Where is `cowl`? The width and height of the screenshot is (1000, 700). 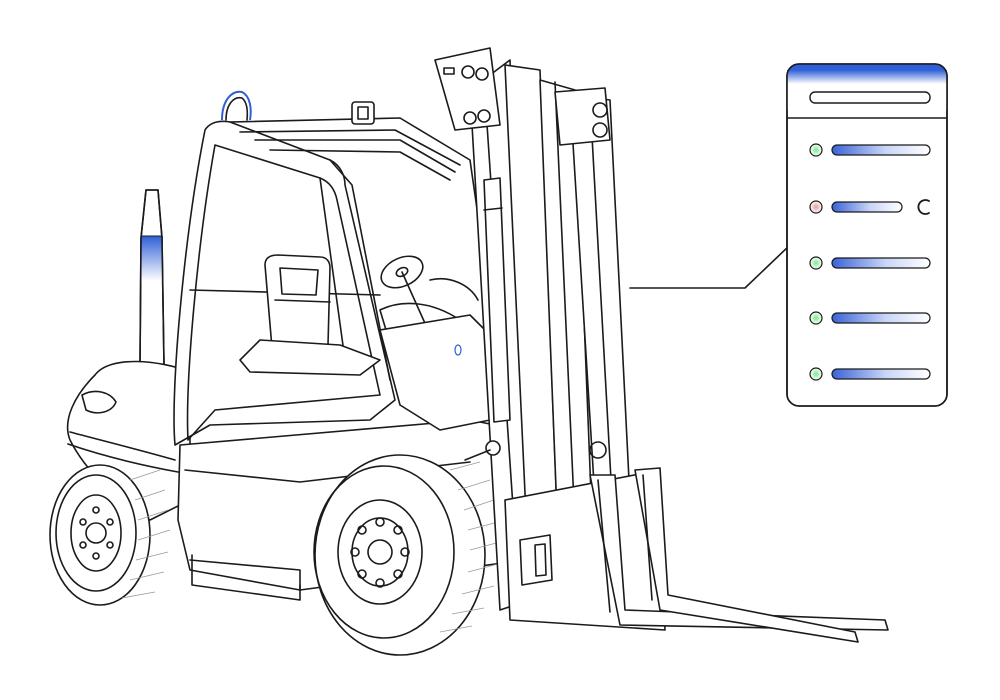
cowl is located at coordinates (435, 372).